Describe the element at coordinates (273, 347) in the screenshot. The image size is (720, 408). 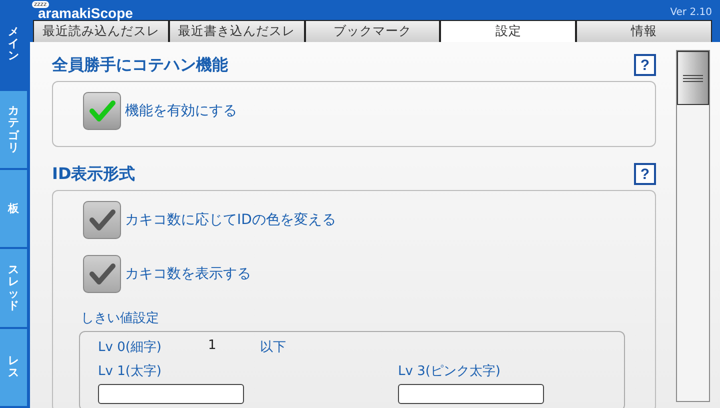
I see `level-suffix: 以下` at that location.